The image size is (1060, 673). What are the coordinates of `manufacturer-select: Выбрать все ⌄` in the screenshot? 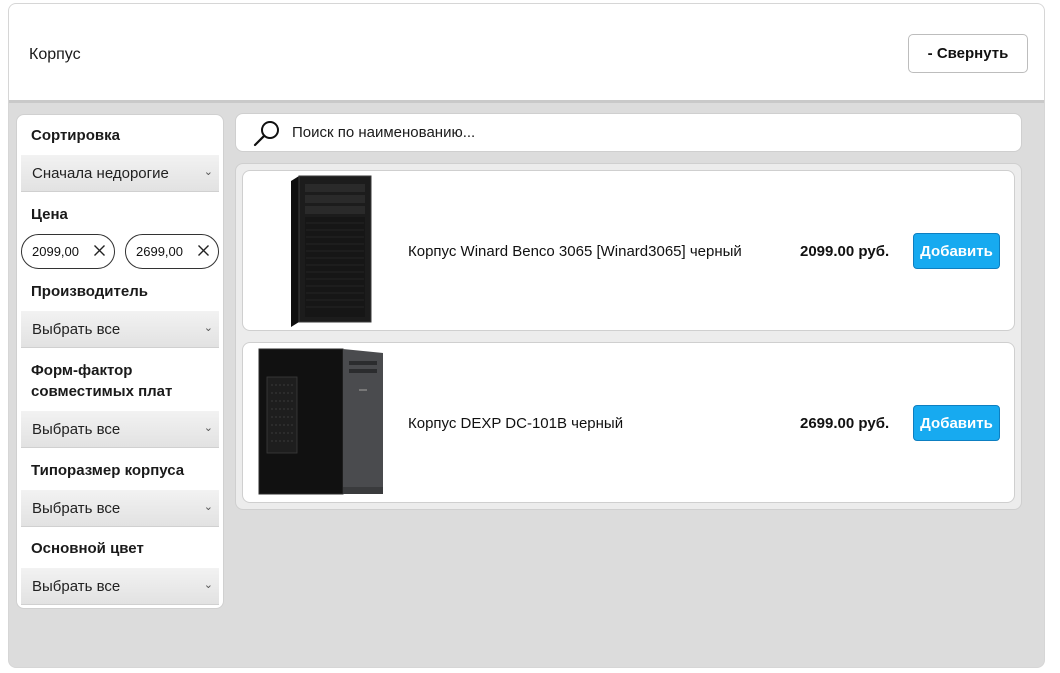 It's located at (120, 329).